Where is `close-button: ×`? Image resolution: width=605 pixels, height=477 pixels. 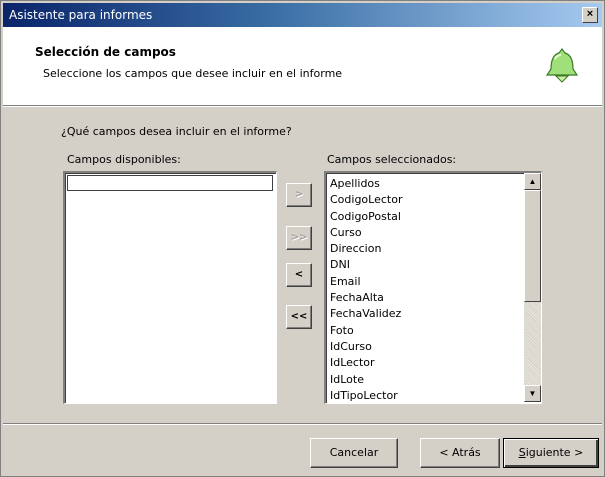
close-button: × is located at coordinates (590, 15).